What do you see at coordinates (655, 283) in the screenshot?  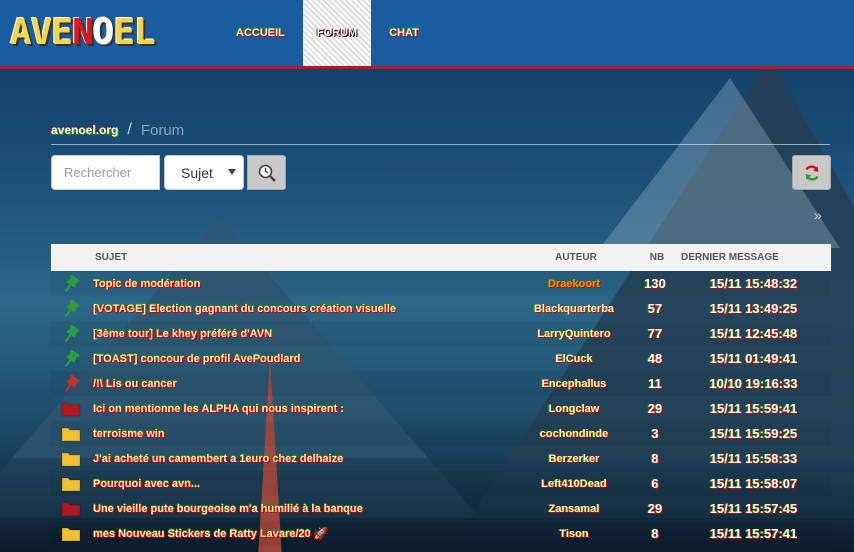 I see `topic-message-count: 130` at bounding box center [655, 283].